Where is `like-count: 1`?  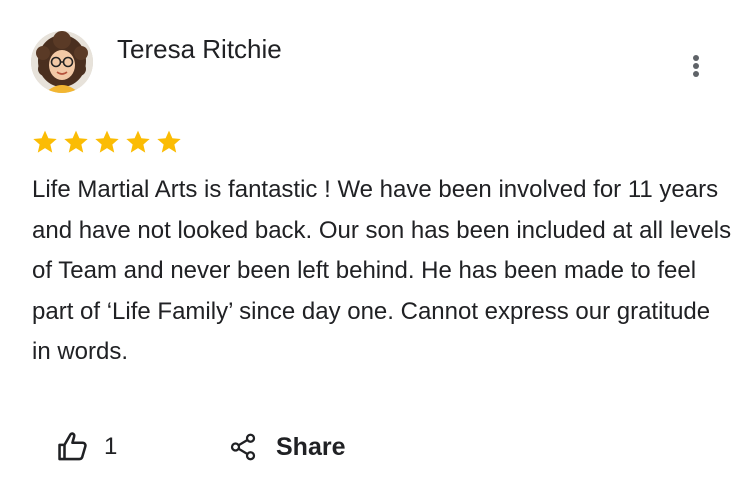
like-count: 1 is located at coordinates (111, 446).